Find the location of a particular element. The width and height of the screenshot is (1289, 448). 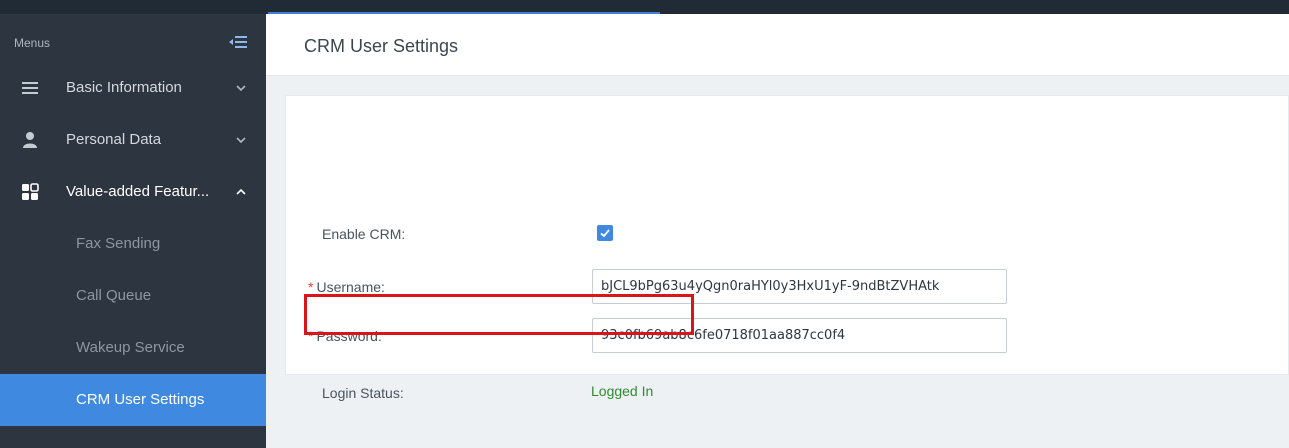

sidebar-subitem-label: Call Queue is located at coordinates (114, 295).